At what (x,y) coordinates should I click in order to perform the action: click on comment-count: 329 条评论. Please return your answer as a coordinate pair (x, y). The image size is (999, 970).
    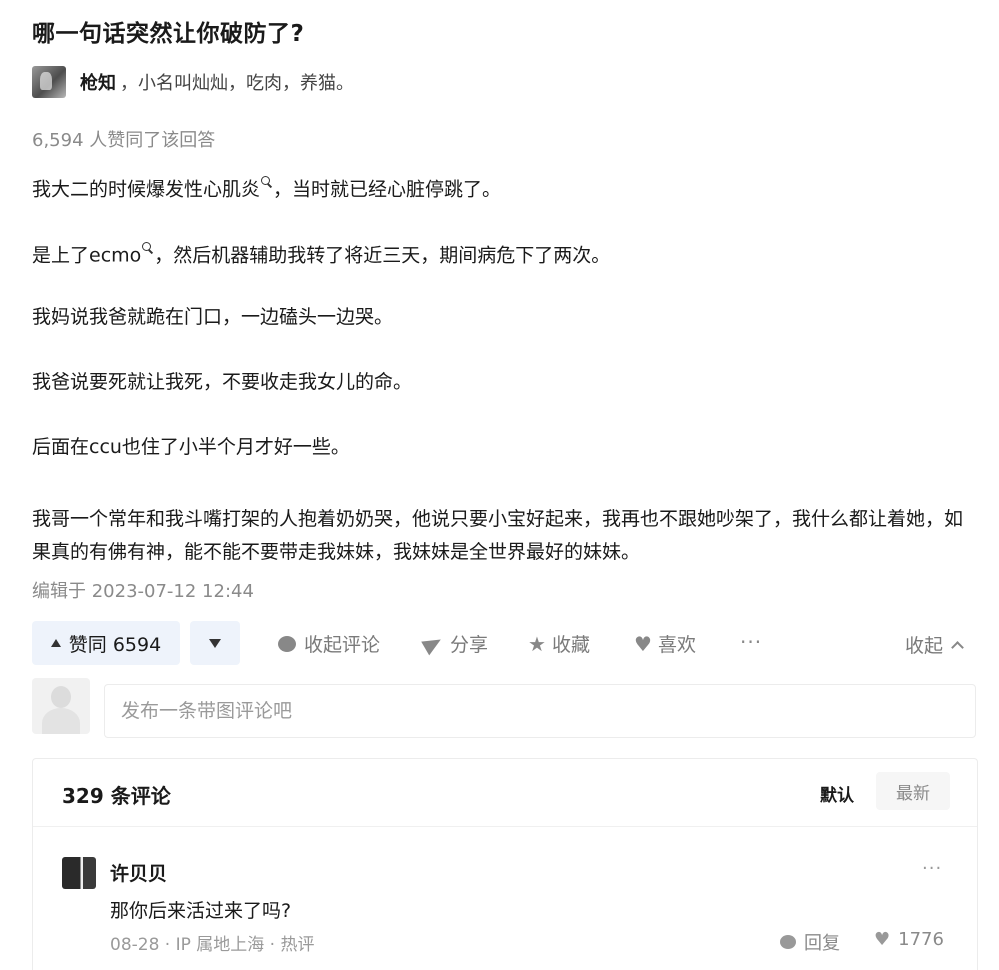
    Looking at the image, I should click on (116, 796).